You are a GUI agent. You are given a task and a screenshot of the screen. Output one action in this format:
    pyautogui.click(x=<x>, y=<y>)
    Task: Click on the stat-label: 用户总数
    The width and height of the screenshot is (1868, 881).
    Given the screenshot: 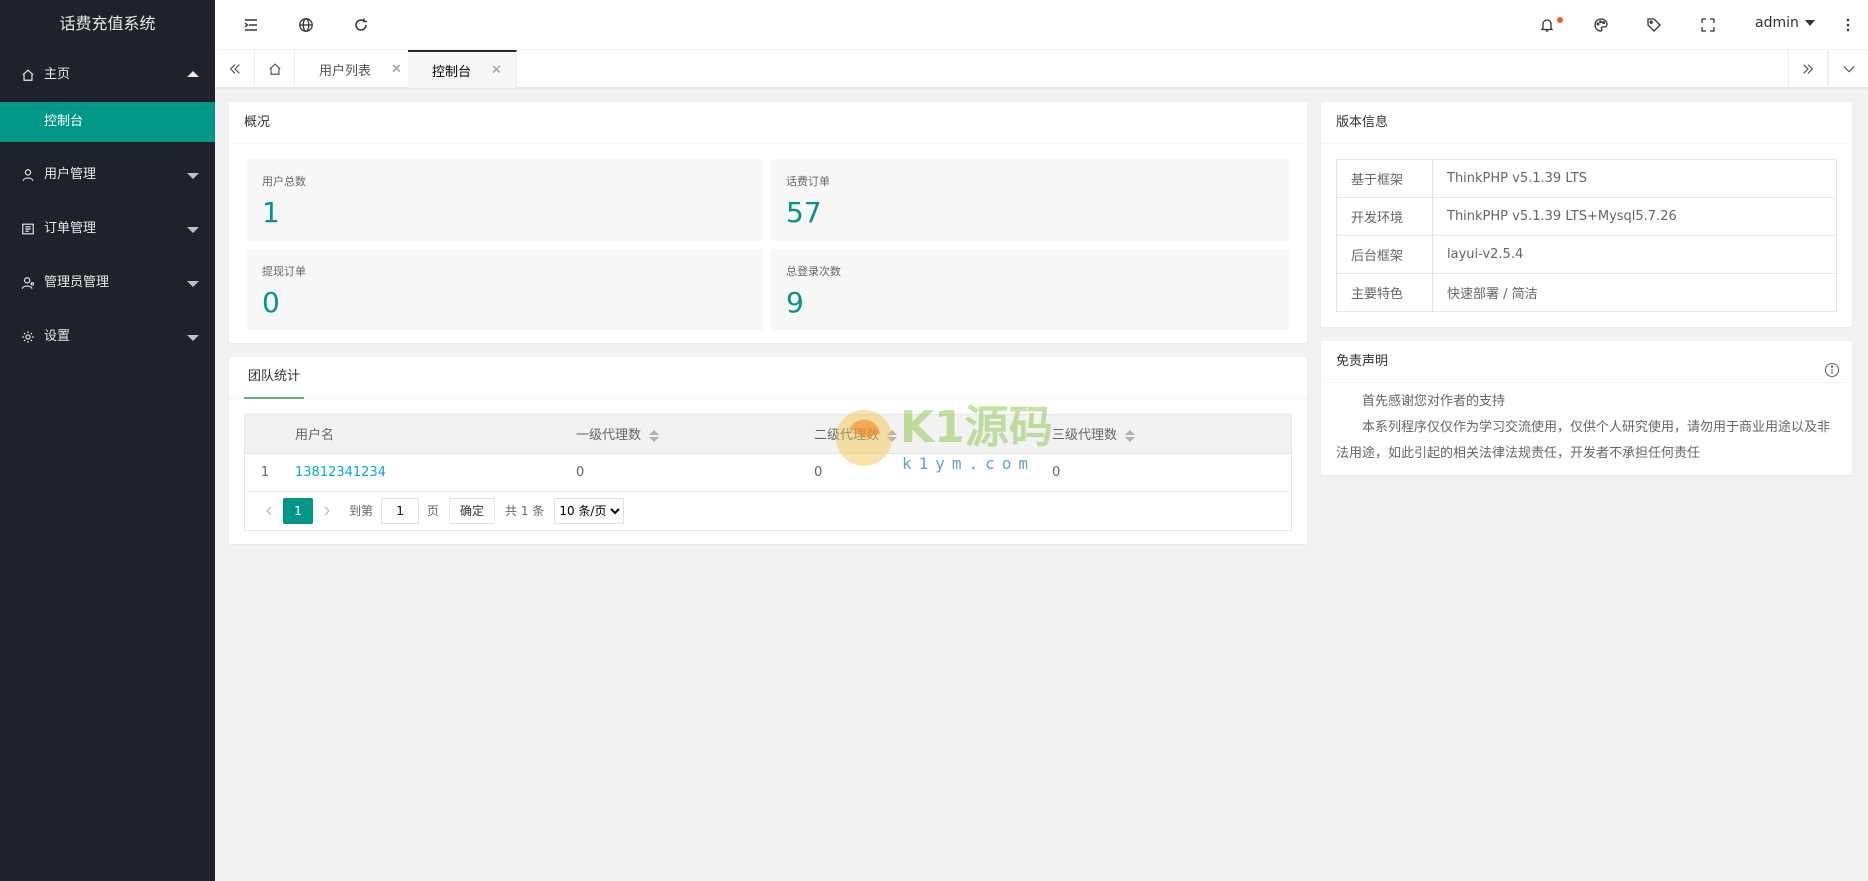 What is the action you would take?
    pyautogui.click(x=284, y=181)
    